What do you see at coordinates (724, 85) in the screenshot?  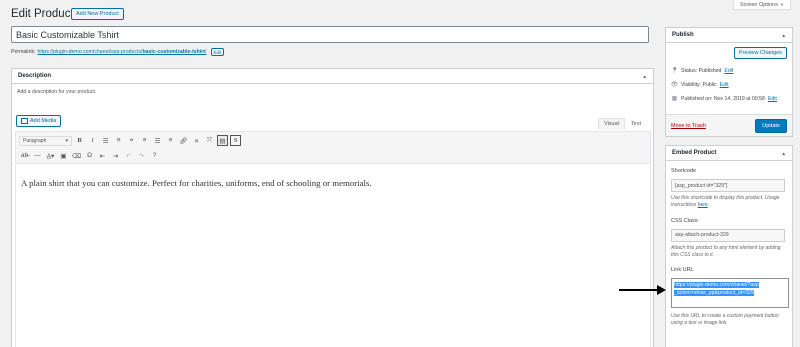 I see `visibility-edit-link: Edit` at bounding box center [724, 85].